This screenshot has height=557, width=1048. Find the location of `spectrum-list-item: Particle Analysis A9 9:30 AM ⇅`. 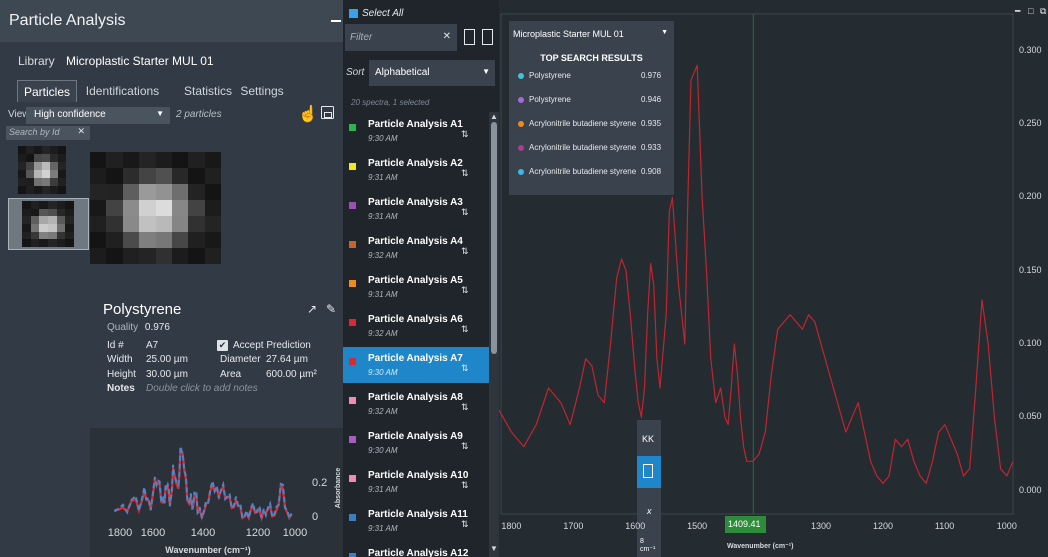

spectrum-list-item: Particle Analysis A9 9:30 AM ⇅ is located at coordinates (416, 443).